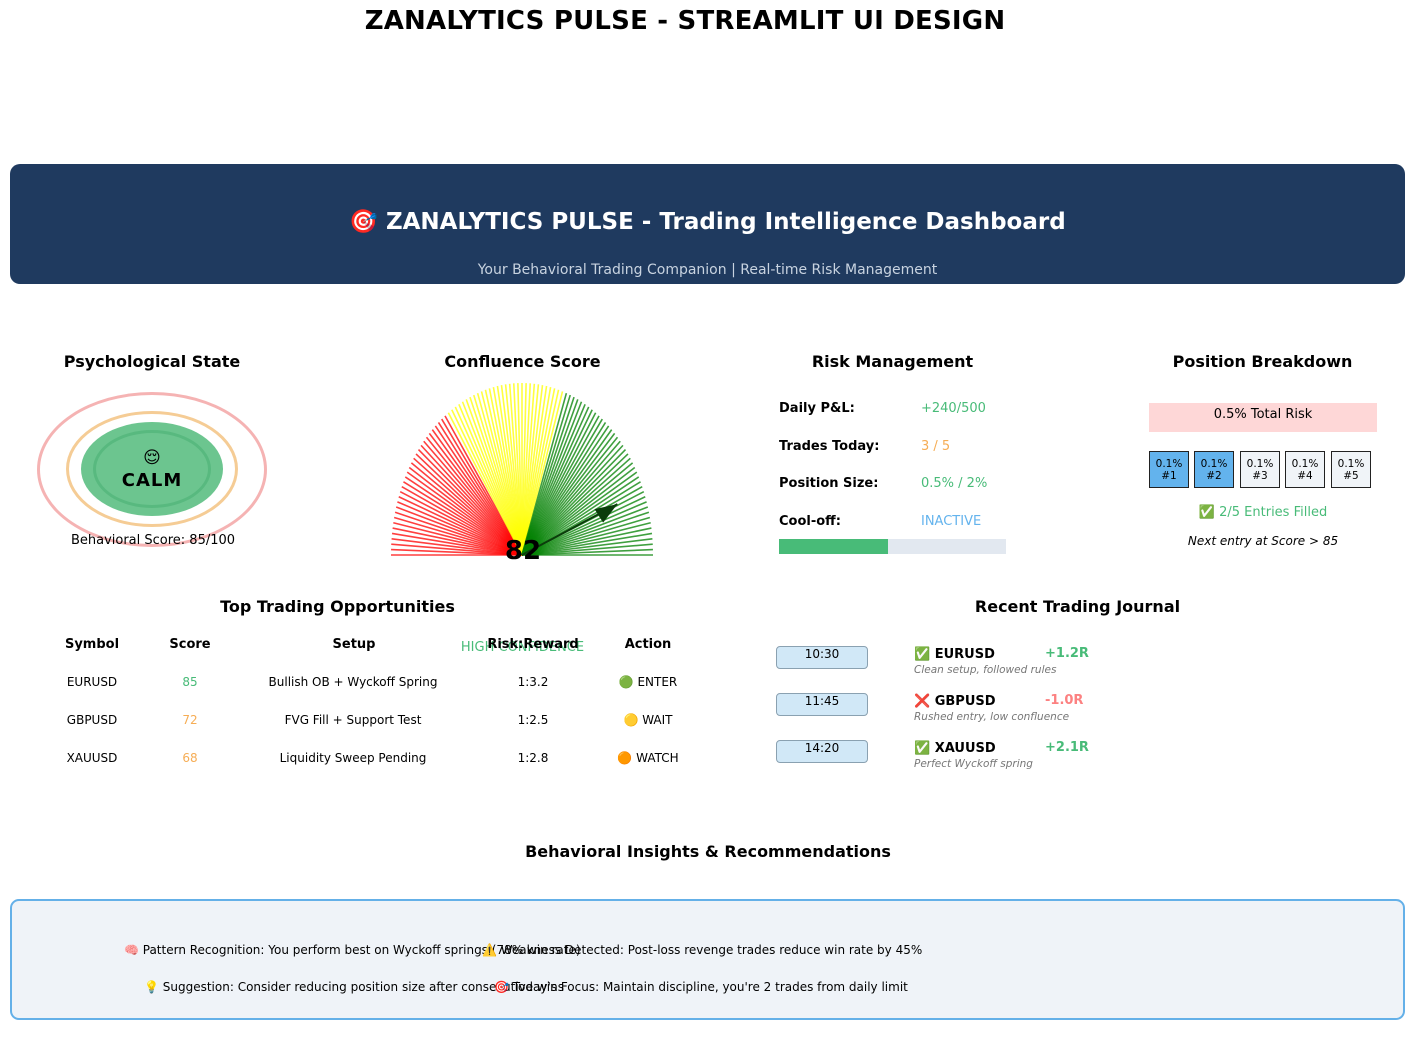  Describe the element at coordinates (353, 720) in the screenshot. I see `row-setup: FVG Fill + Support Test` at that location.